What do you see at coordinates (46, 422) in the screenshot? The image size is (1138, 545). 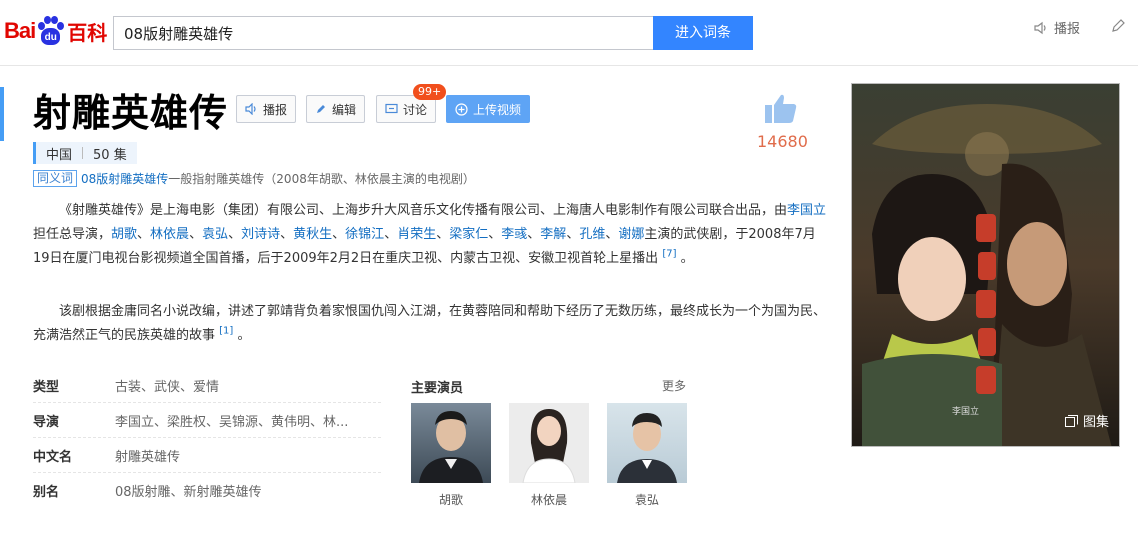 I see `info-key: 导演` at bounding box center [46, 422].